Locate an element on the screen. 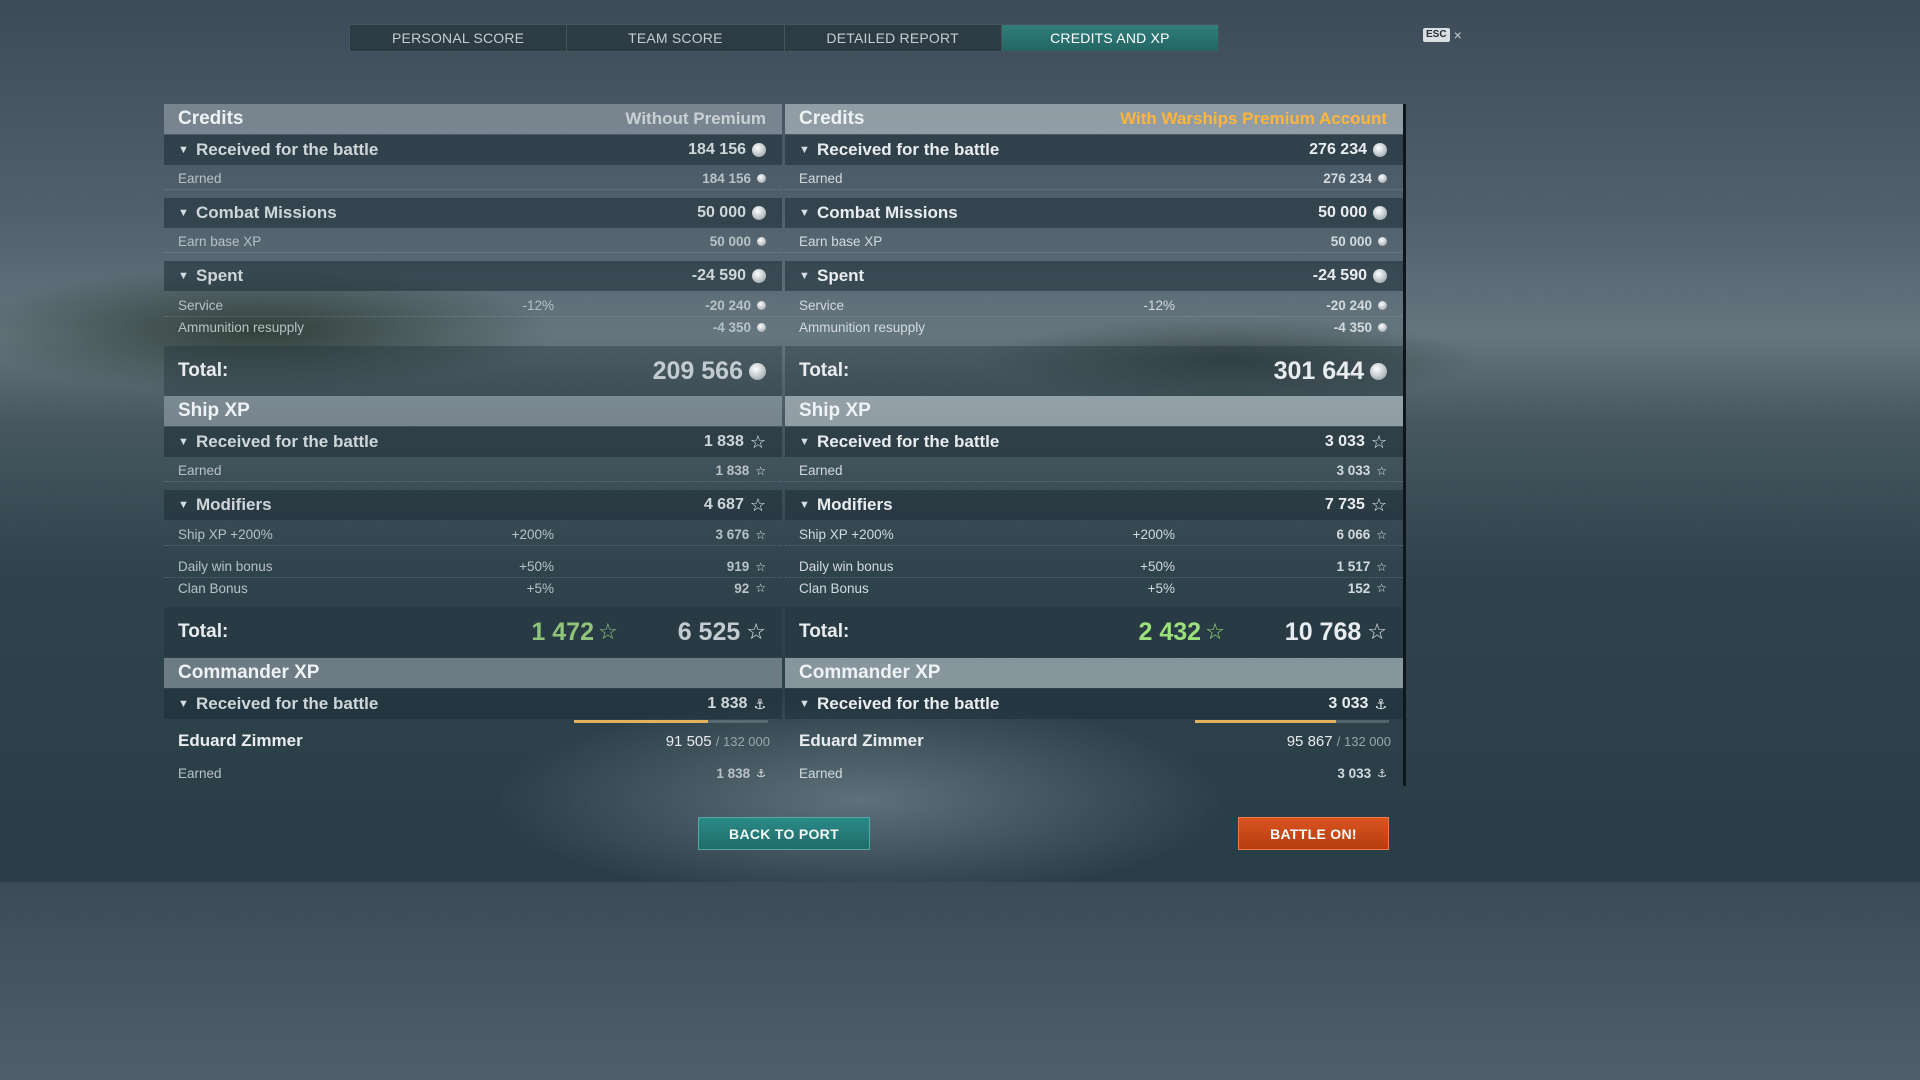  row-value: 3 033 is located at coordinates (1353, 470).